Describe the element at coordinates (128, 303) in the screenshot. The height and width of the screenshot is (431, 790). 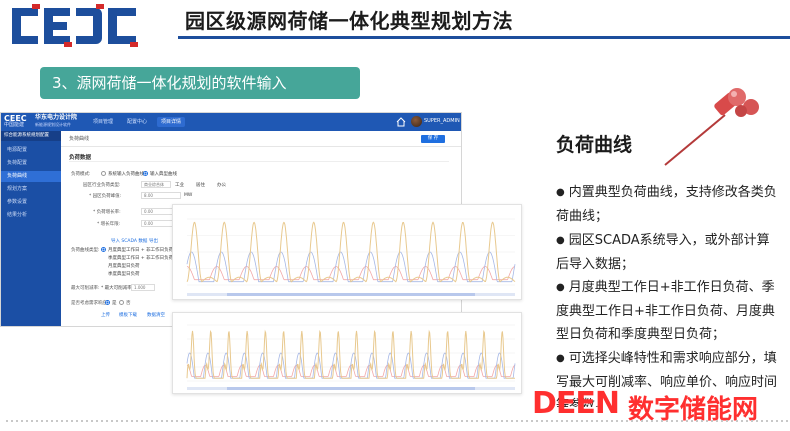
I see `demand-no-label: 否` at that location.